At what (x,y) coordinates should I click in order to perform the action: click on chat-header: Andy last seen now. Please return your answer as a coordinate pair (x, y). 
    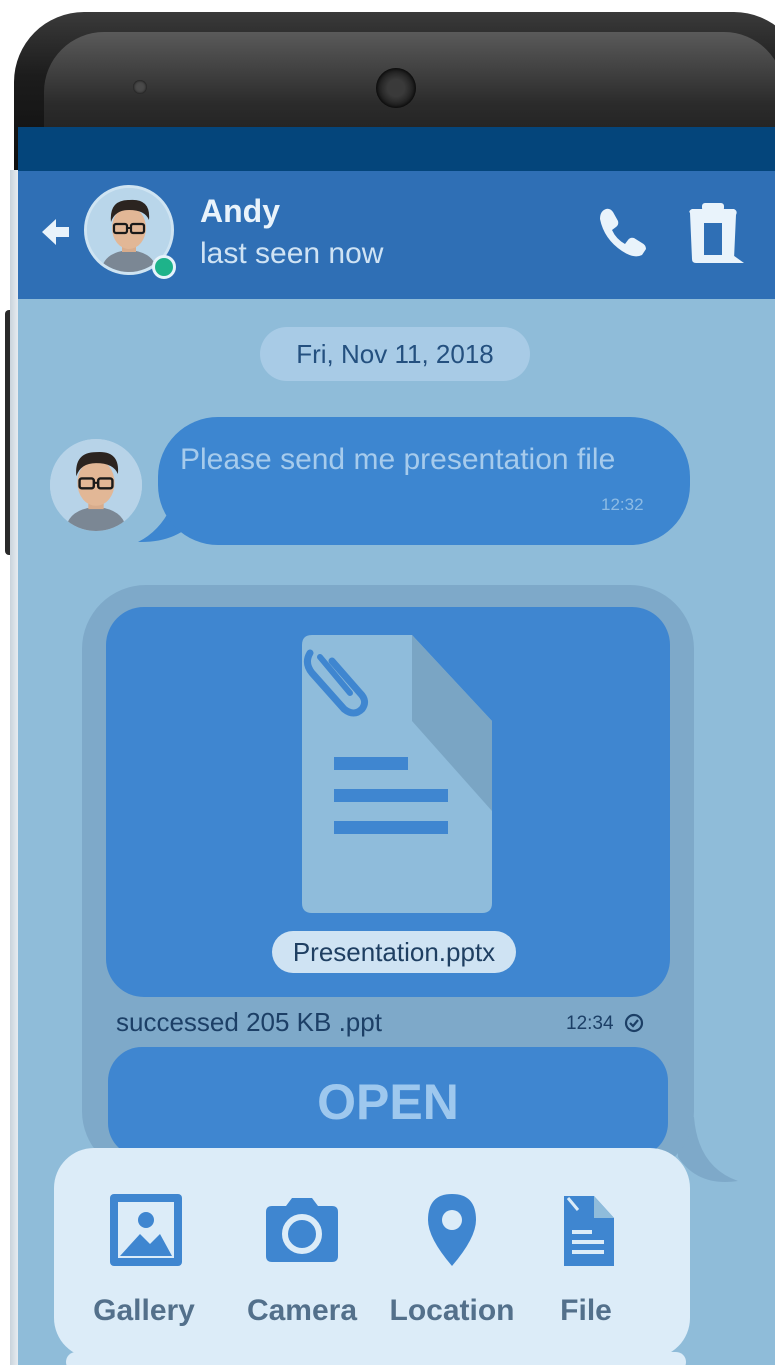
    Looking at the image, I should click on (396, 235).